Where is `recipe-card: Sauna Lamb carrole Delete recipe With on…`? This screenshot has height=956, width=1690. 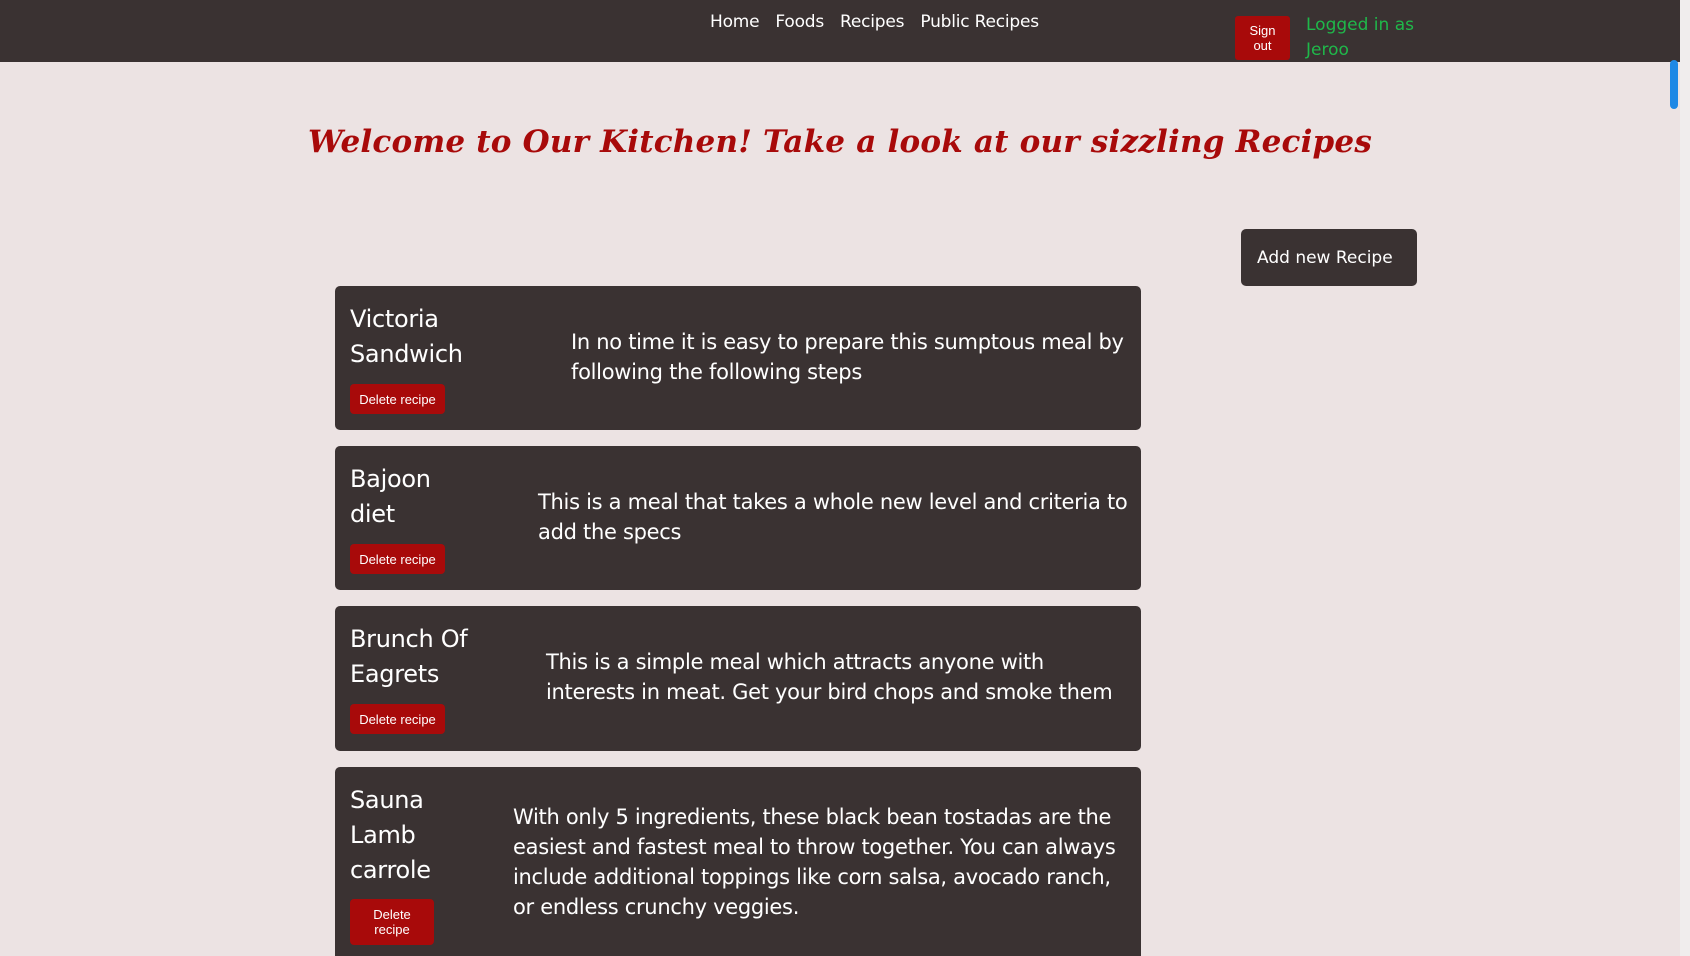
recipe-card: Sauna Lamb carrole Delete recipe With on… is located at coordinates (738, 861).